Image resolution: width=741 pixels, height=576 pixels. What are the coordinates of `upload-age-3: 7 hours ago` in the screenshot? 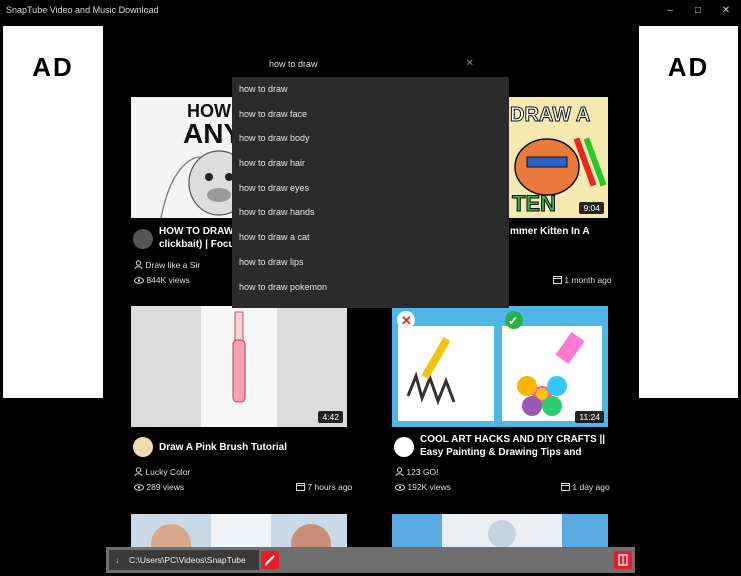 It's located at (330, 487).